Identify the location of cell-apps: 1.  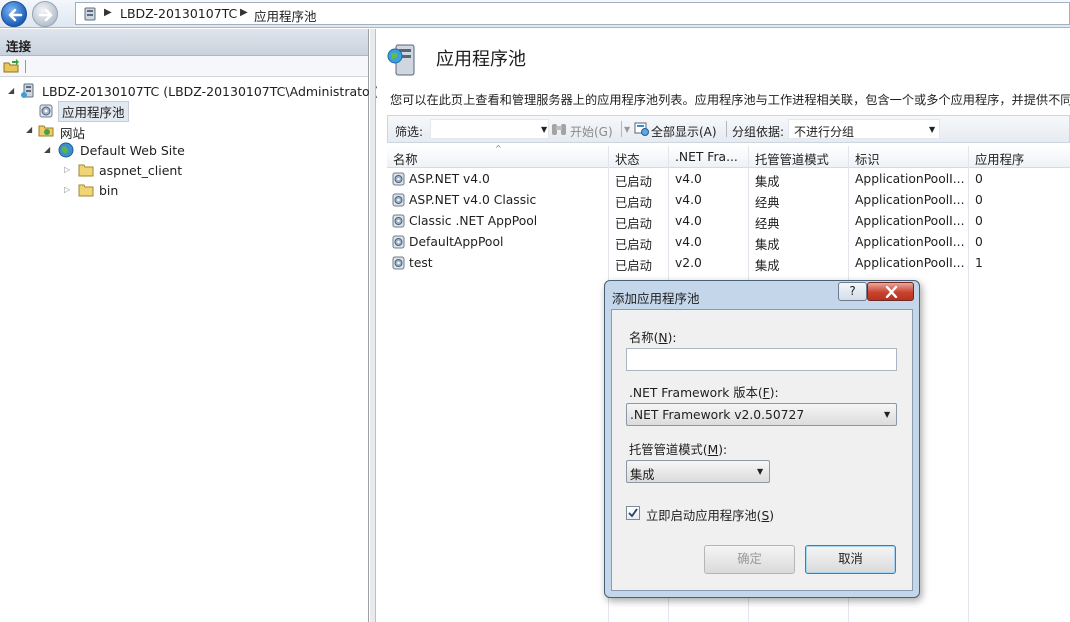
(979, 263).